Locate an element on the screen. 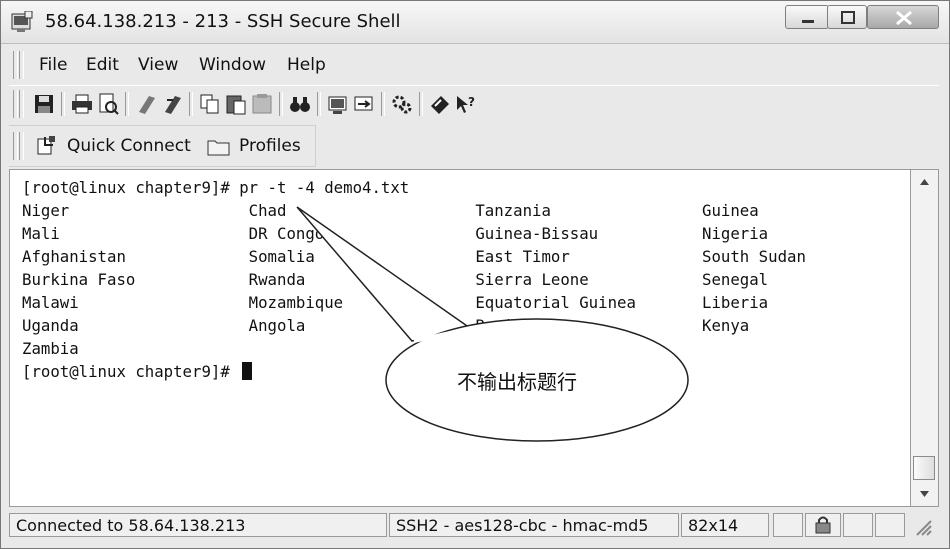 This screenshot has height=549, width=950. callout-text: 不输出标题行 is located at coordinates (517, 382).